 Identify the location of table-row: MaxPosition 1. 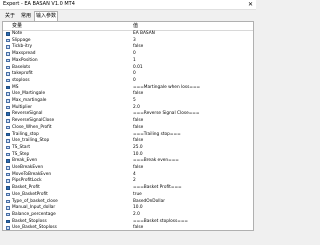
(128, 61).